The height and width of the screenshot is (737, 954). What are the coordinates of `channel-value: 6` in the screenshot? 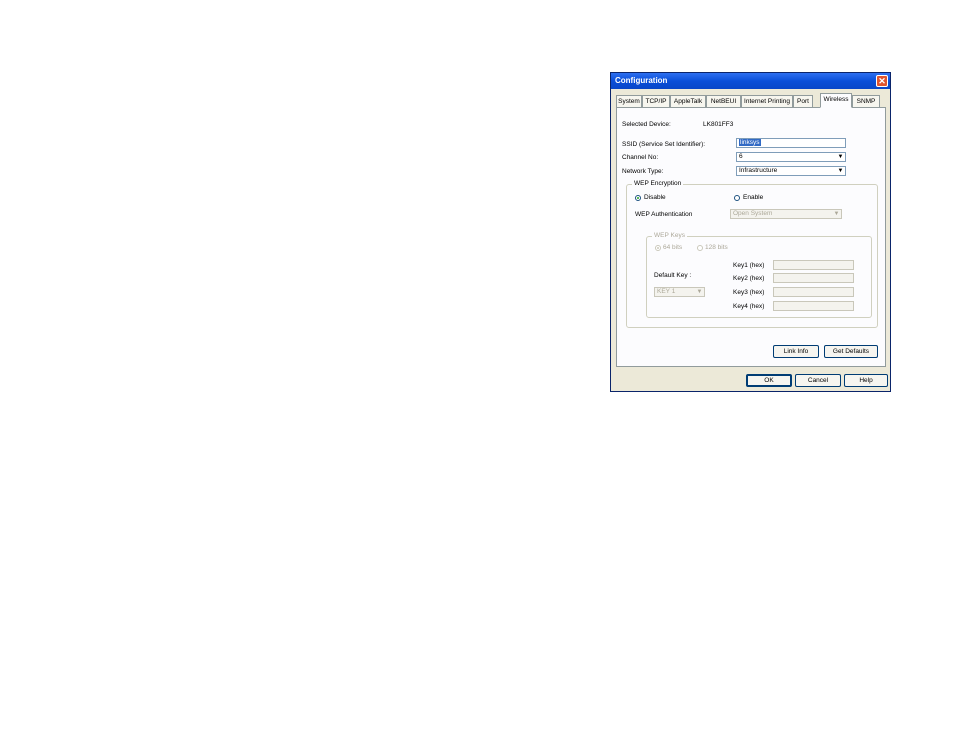 It's located at (741, 156).